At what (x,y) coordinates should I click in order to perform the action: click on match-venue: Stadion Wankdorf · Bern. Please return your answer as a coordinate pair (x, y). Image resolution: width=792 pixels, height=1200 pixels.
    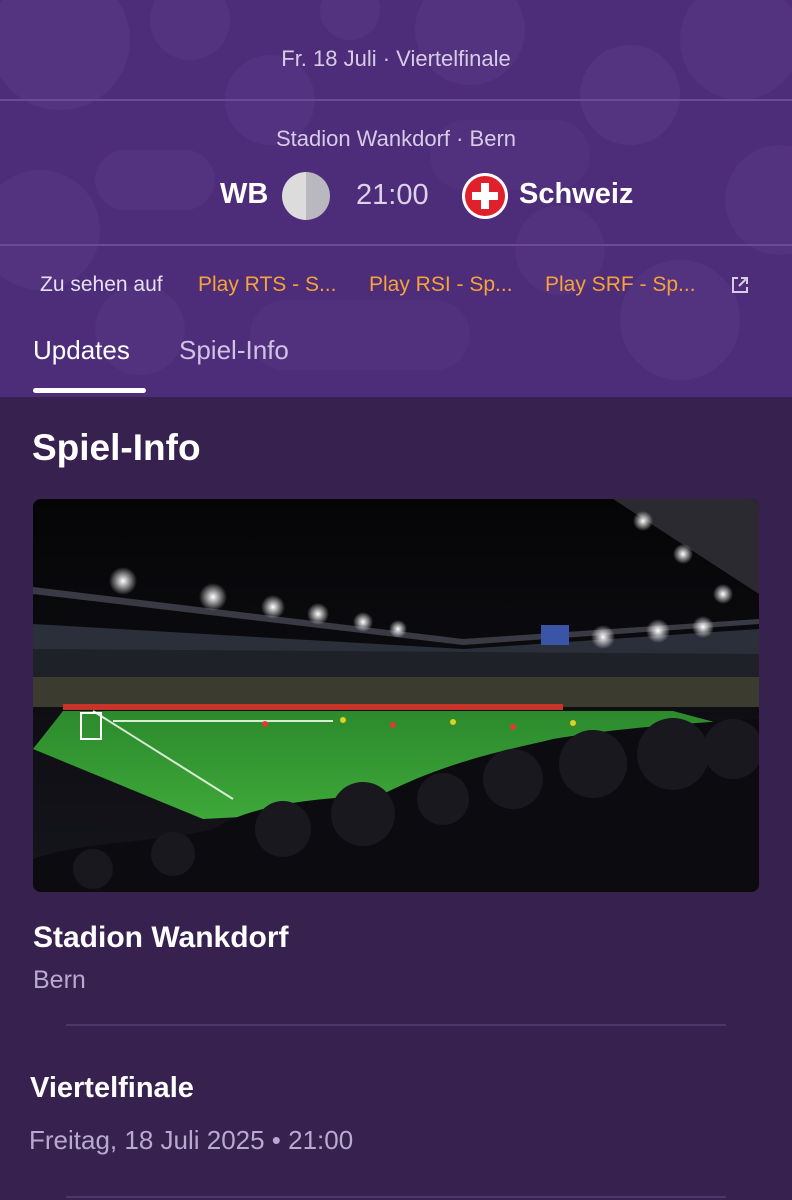
    Looking at the image, I should click on (396, 138).